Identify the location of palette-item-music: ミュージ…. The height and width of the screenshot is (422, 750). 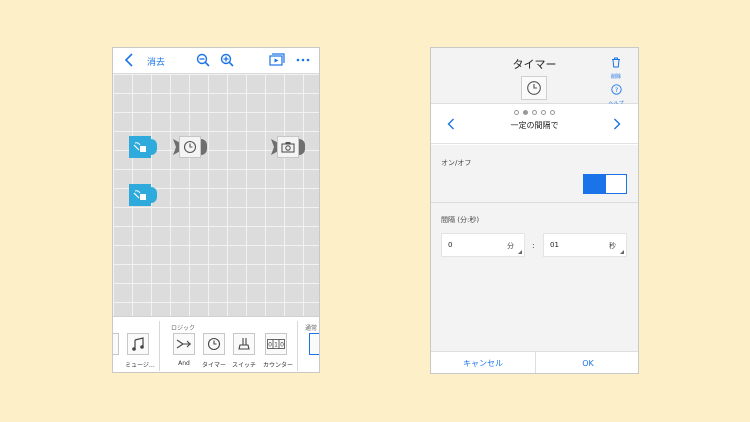
(140, 352).